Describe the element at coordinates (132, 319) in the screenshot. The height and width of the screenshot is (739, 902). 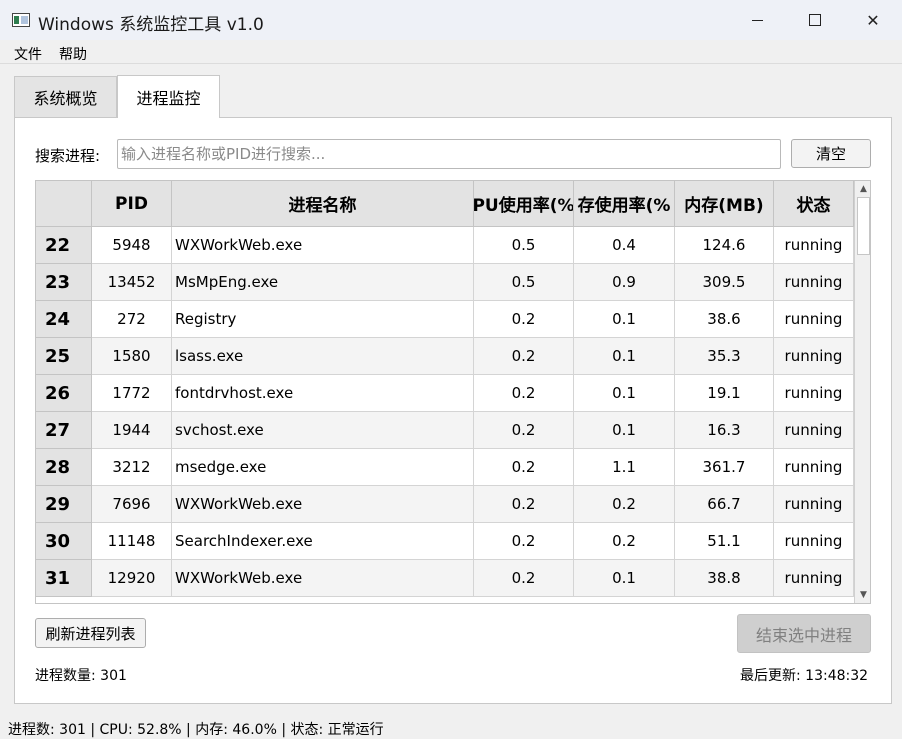
I see `cell-pid: 272` at that location.